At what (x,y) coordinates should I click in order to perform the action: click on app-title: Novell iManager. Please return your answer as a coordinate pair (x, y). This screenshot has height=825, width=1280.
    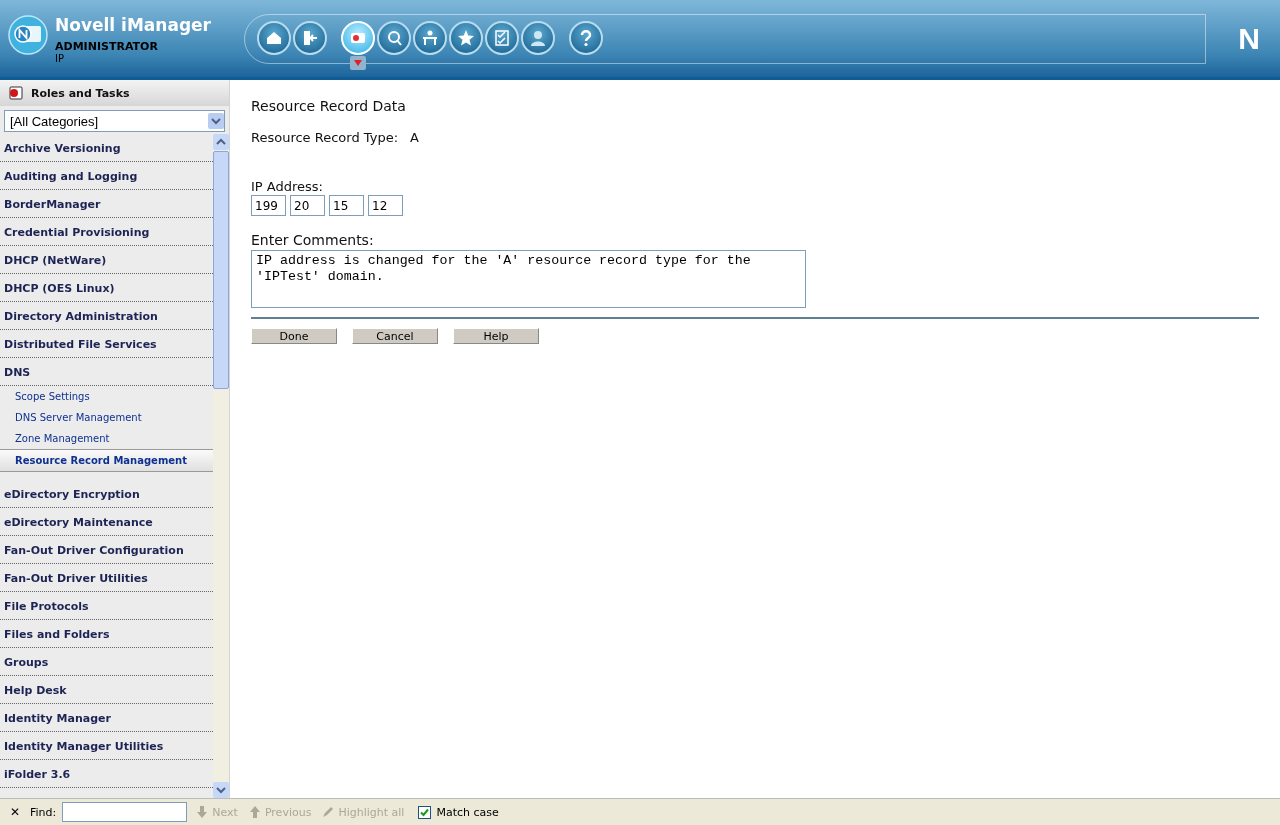
    Looking at the image, I should click on (133, 25).